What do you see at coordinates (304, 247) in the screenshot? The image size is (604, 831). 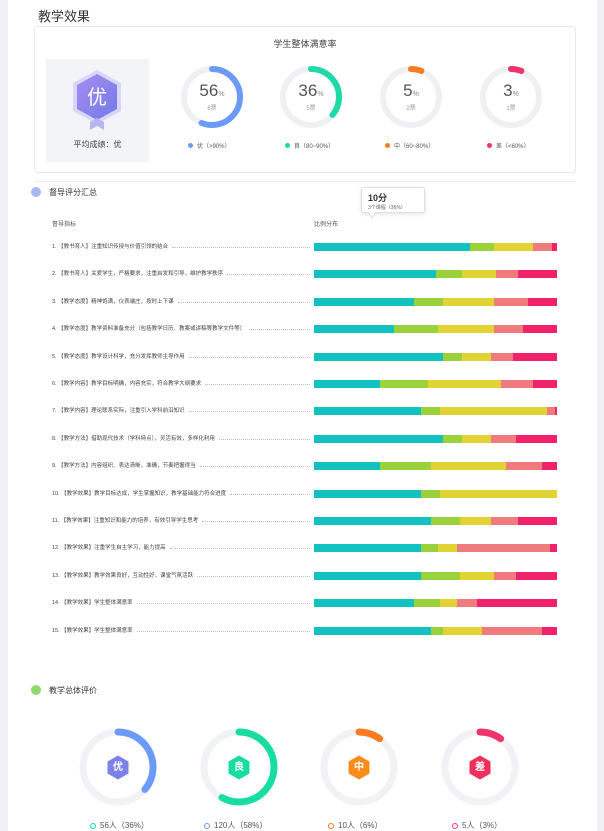 I see `table-row: 1. 【教书育人】注重知识传授与价值引领的结合` at bounding box center [304, 247].